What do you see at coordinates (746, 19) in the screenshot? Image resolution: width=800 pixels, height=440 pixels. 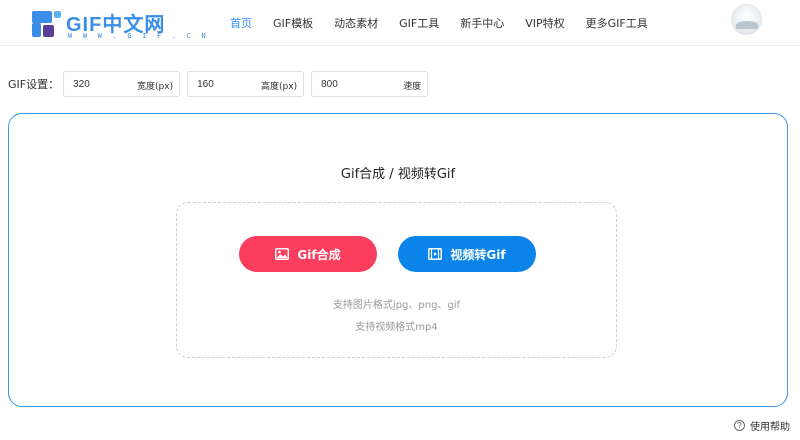 I see `user-avatar` at bounding box center [746, 19].